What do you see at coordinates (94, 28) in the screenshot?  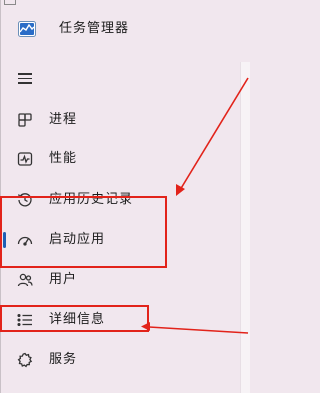 I see `app-title: 任务管理器` at bounding box center [94, 28].